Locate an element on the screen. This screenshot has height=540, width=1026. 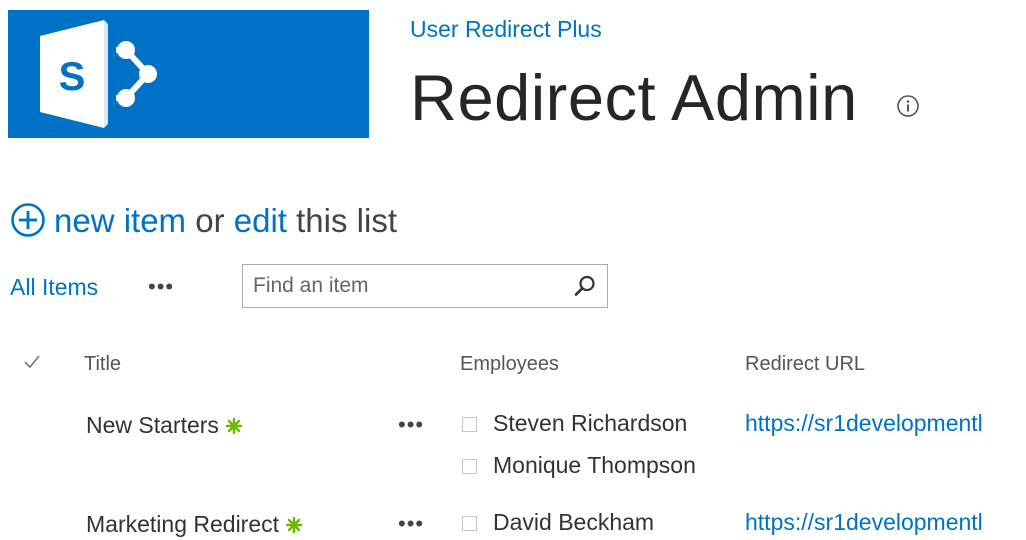
employee-name: Monique Thompson is located at coordinates (594, 465).